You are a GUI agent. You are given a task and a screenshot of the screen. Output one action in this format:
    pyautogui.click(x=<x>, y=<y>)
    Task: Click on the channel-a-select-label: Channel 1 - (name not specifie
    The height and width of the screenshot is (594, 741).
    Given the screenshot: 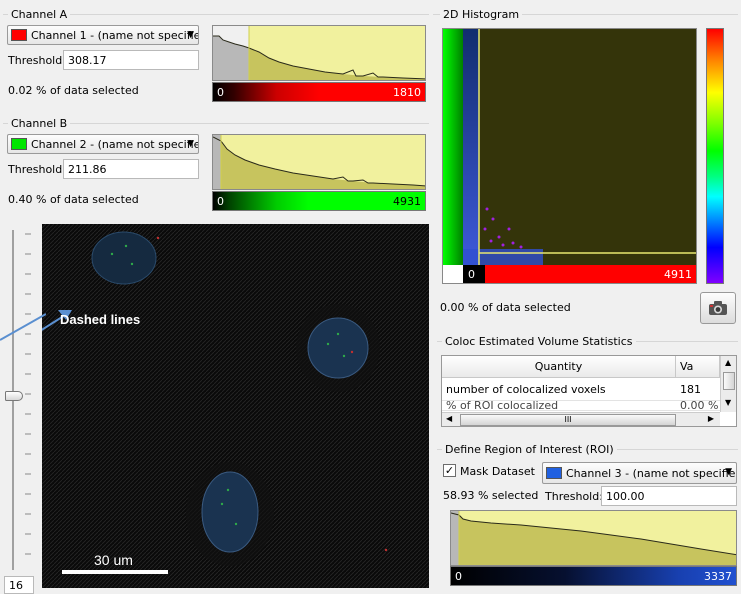 What is the action you would take?
    pyautogui.click(x=115, y=35)
    